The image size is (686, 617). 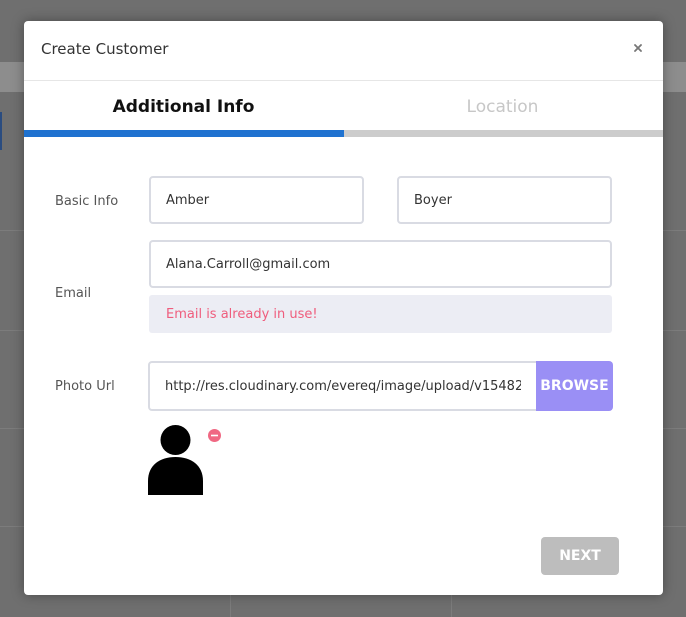 What do you see at coordinates (380, 314) in the screenshot?
I see `email-error-message: Email is already in use!` at bounding box center [380, 314].